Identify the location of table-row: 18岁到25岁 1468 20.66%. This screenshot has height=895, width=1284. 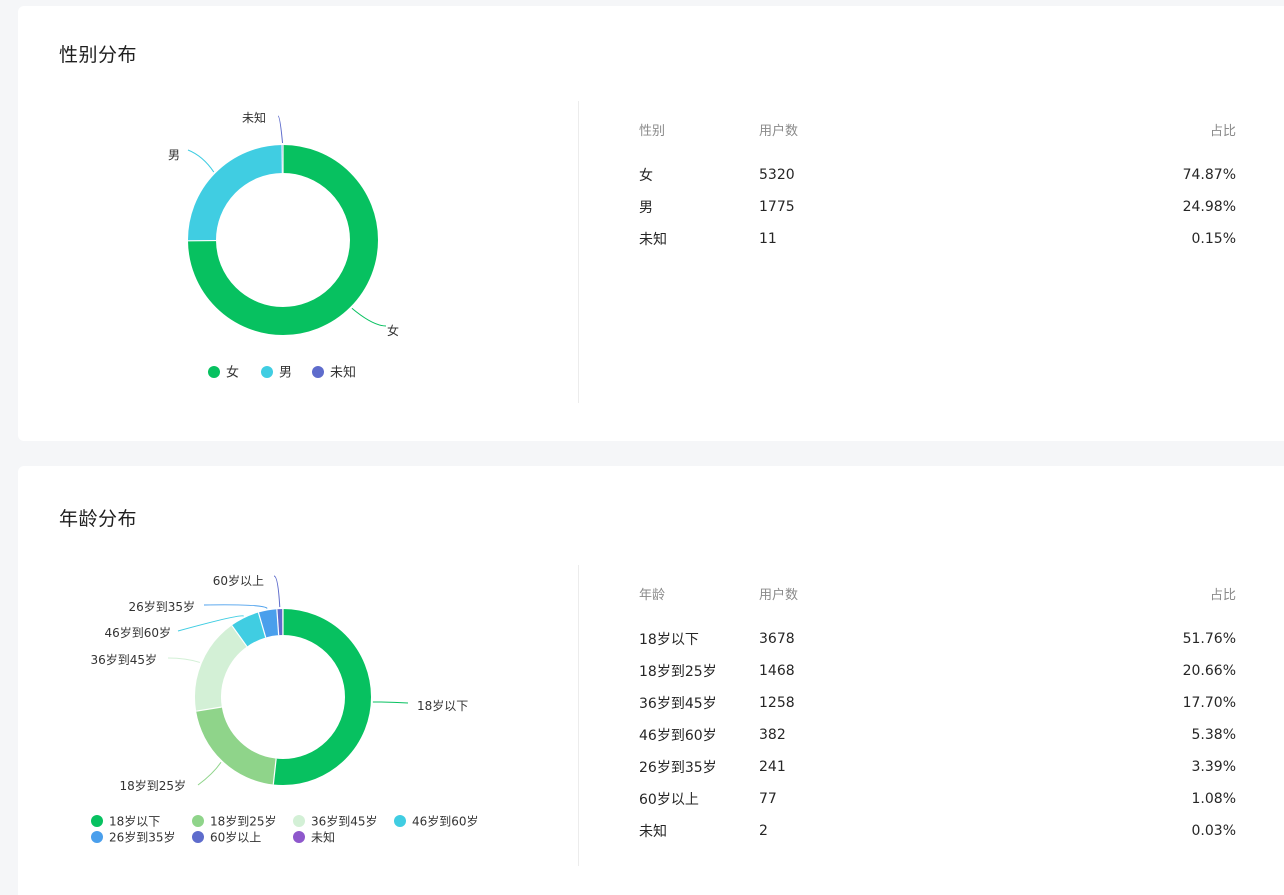
(937, 671).